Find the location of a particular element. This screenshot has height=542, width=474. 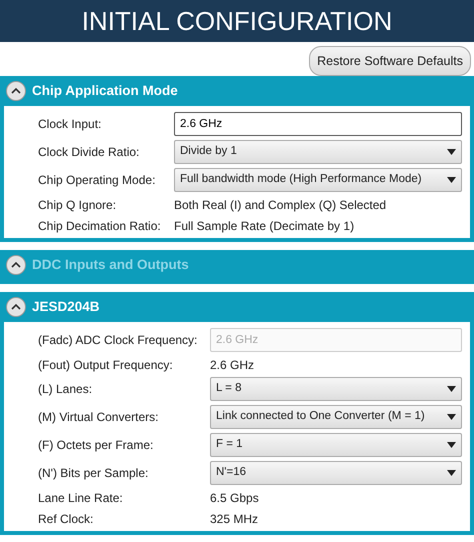

field-label: Lane Line Rate: is located at coordinates (81, 498).